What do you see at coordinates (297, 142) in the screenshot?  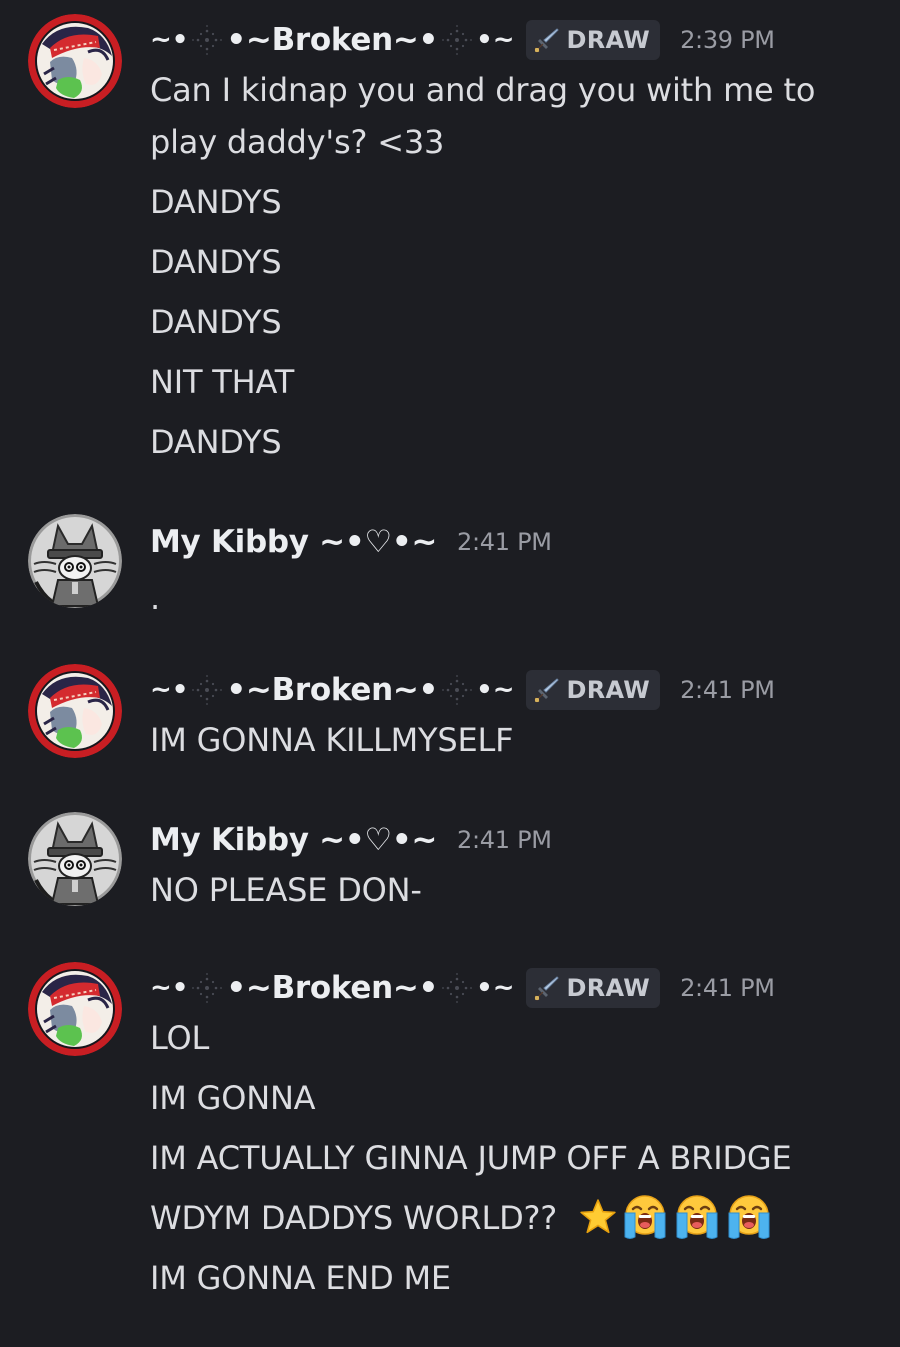 I see `message-line: play daddy's? <33` at bounding box center [297, 142].